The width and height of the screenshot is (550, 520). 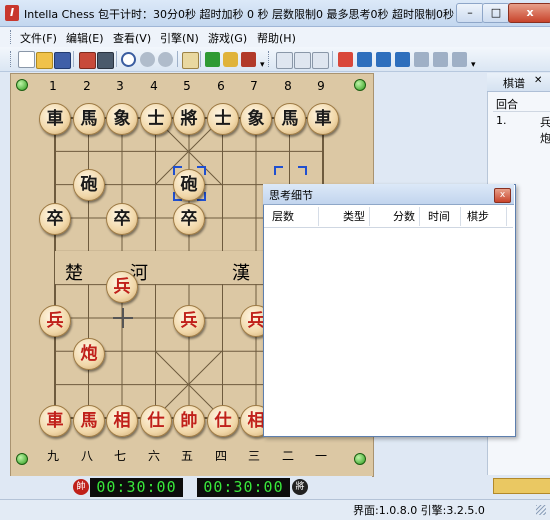 I want to click on red-elephant-piece: 相, so click(x=122, y=421).